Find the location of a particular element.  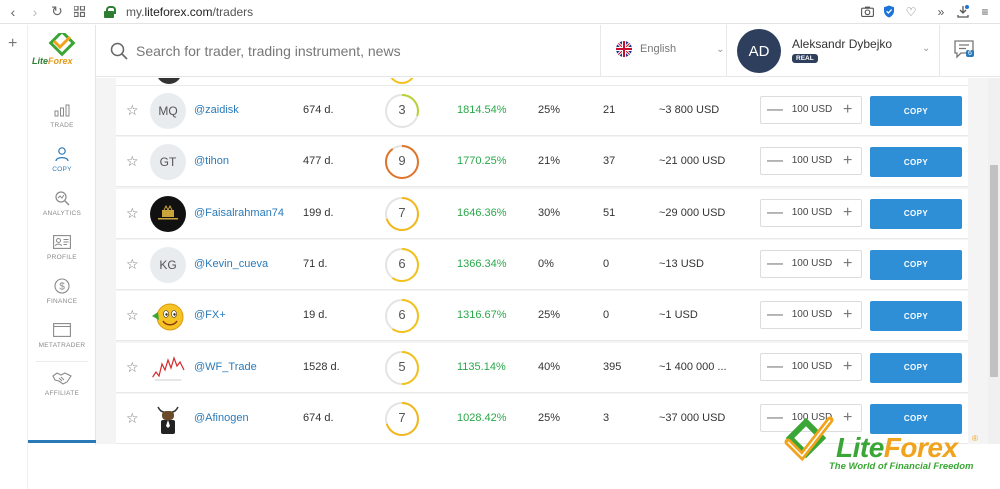

copiers-count: 0 is located at coordinates (606, 315).